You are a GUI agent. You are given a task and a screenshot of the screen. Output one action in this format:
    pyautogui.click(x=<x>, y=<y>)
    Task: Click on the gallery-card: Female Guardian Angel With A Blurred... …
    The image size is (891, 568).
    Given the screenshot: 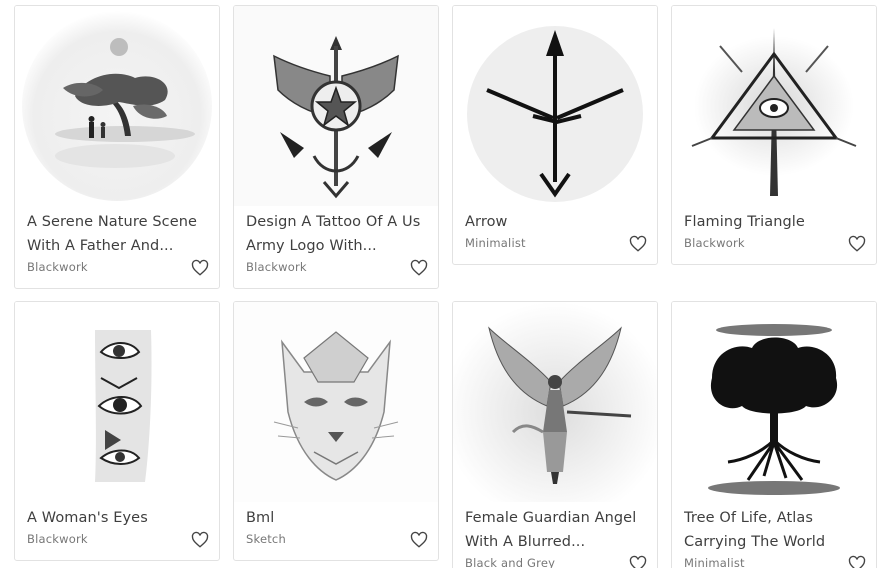 What is the action you would take?
    pyautogui.click(x=555, y=434)
    